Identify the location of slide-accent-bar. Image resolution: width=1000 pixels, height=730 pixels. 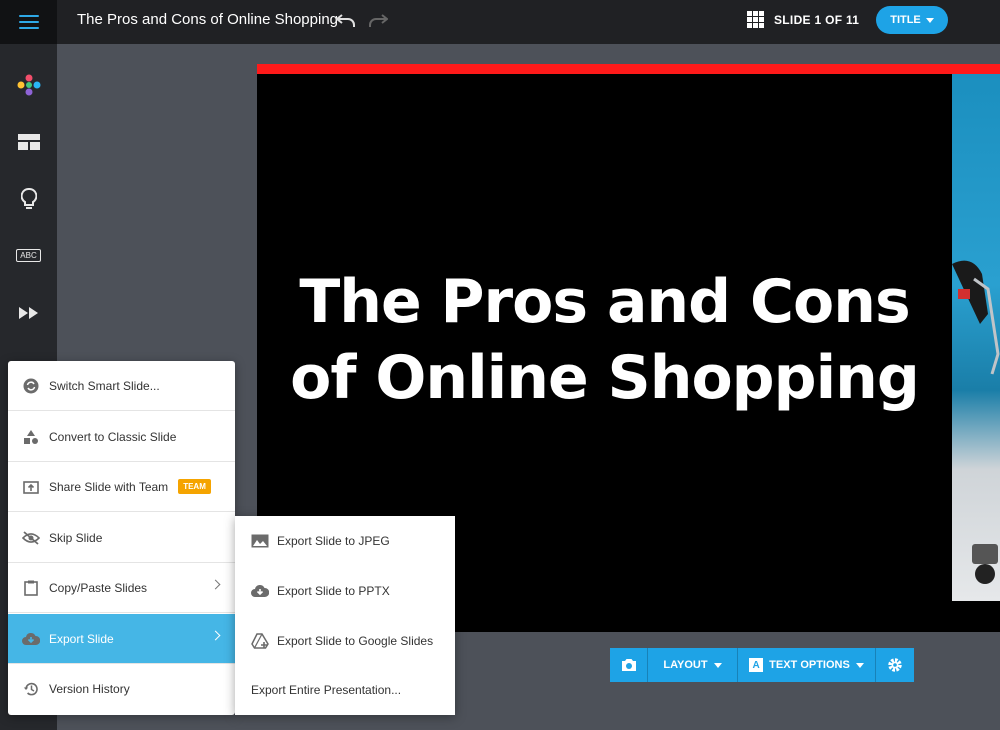
(628, 69).